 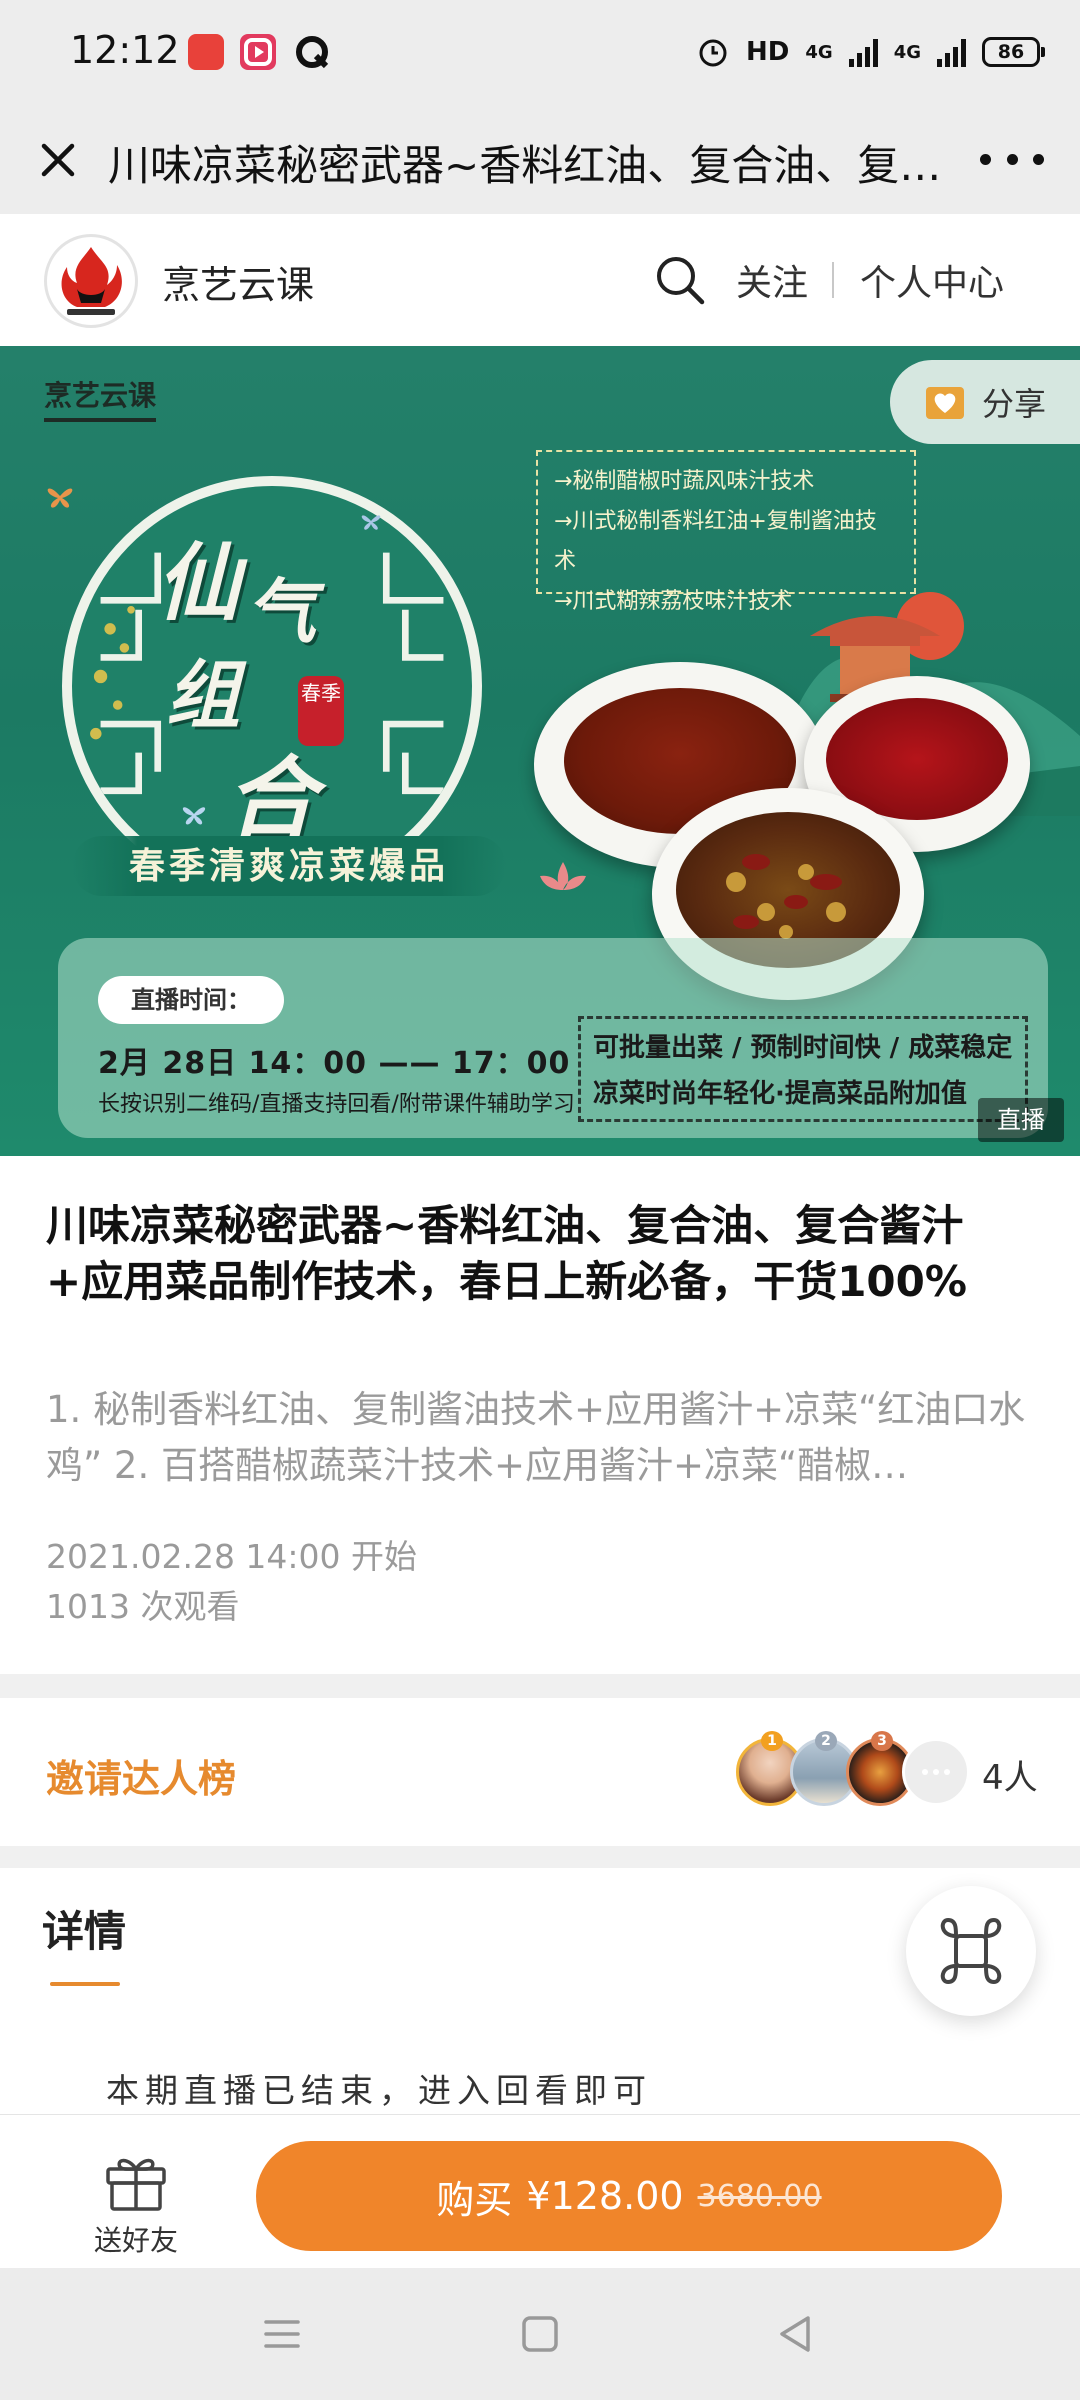 I want to click on live-note: 长按识别二维码/直播支持回看/附带课件辅助学习, so click(x=336, y=1104).